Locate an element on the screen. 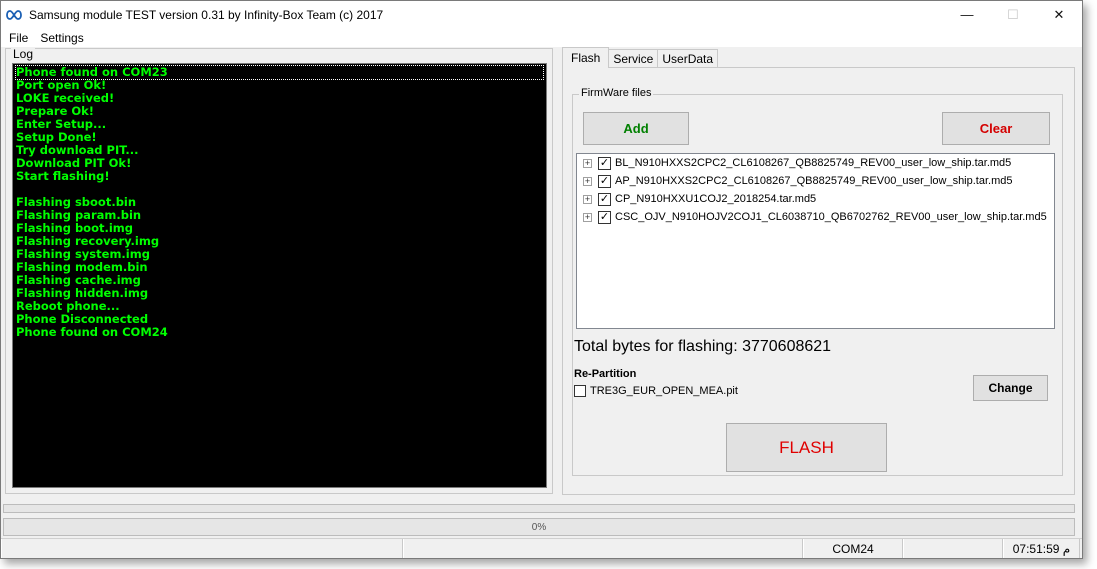  list-item: + ✓ CP_N910HXXU1COJ2_2018254.tar.md5 is located at coordinates (815, 199).